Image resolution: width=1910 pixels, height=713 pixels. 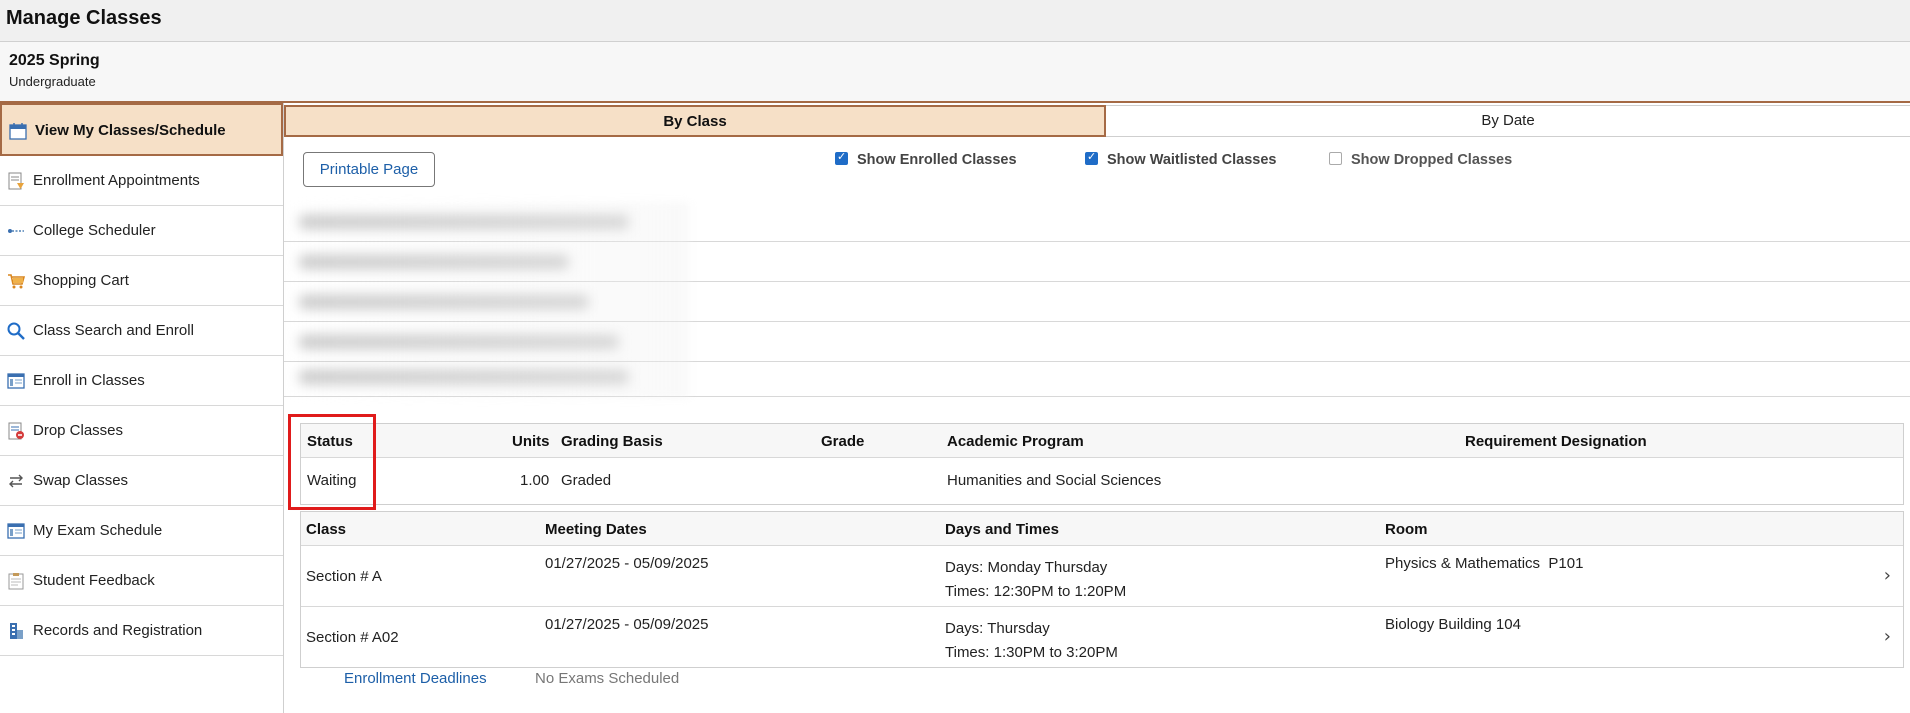 What do you see at coordinates (1192, 160) in the screenshot?
I see `show-waitlisted-label: Show Waitlisted Classes` at bounding box center [1192, 160].